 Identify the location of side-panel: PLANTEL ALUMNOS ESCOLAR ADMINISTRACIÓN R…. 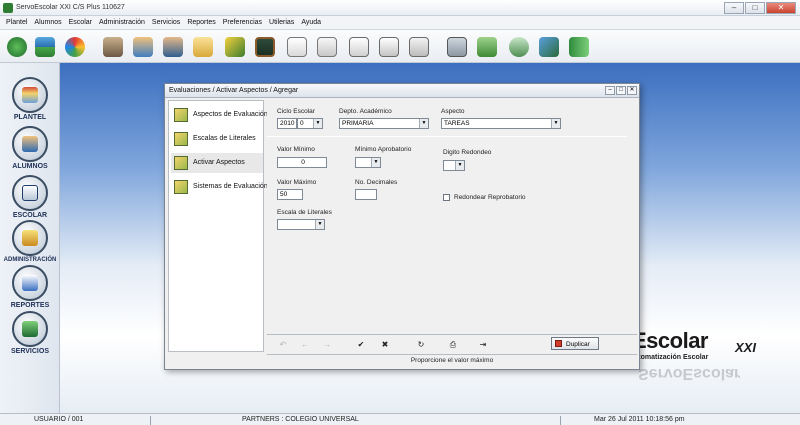
(30, 238).